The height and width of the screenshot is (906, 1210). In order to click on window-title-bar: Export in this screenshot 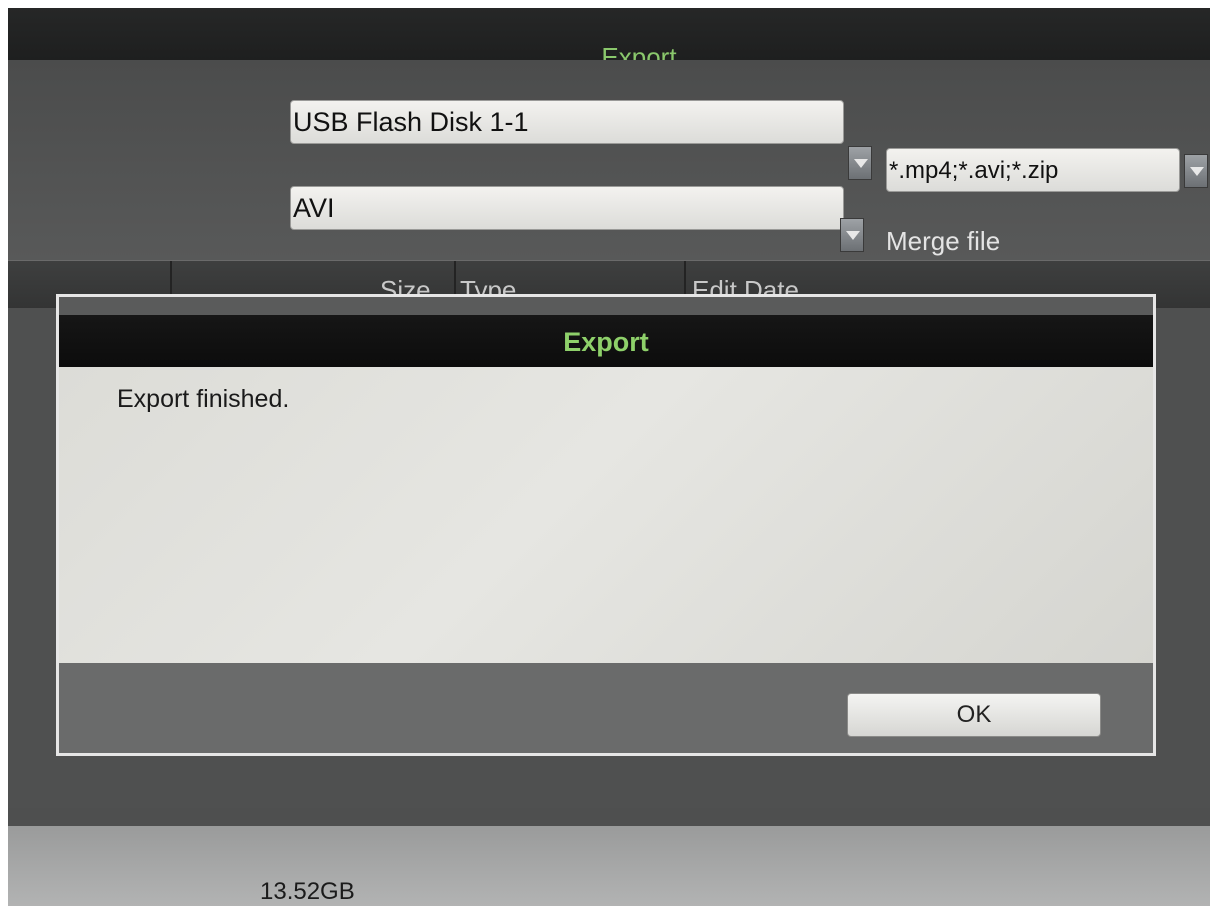, I will do `click(609, 40)`.